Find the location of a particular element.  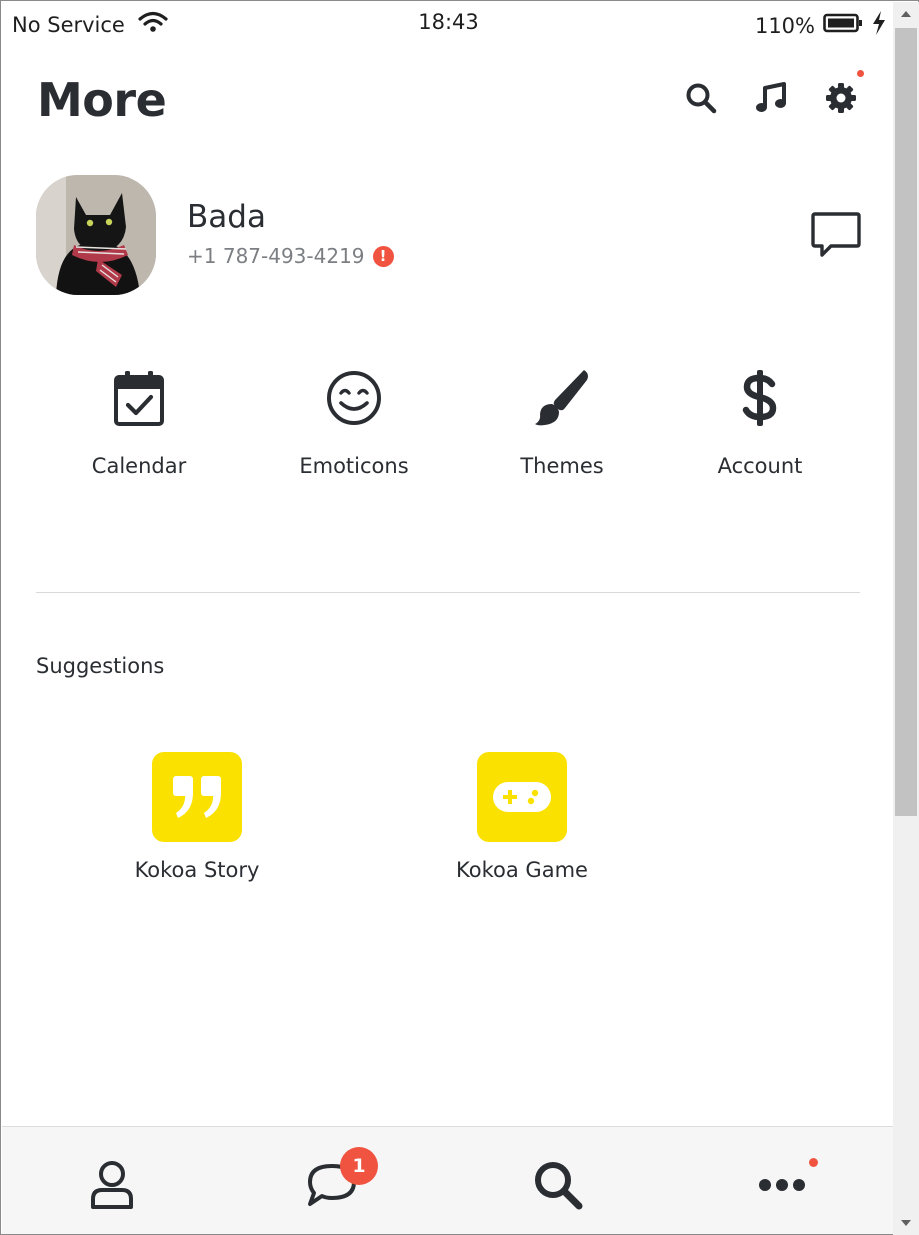

quick-item-label: Account is located at coordinates (760, 466).